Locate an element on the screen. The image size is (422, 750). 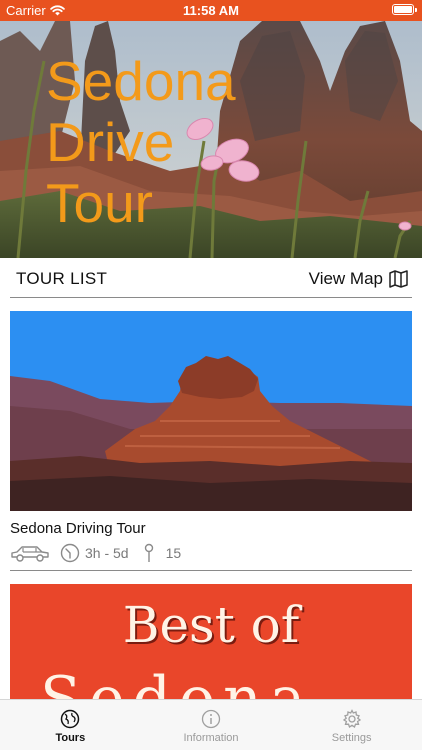
status-bar: Carrier 11:58 AM is located at coordinates (211, 10).